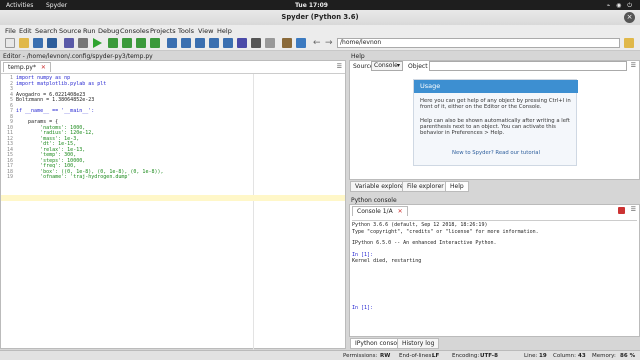  Describe the element at coordinates (339, 66) in the screenshot. I see `editor-options-icon: ☰` at that location.